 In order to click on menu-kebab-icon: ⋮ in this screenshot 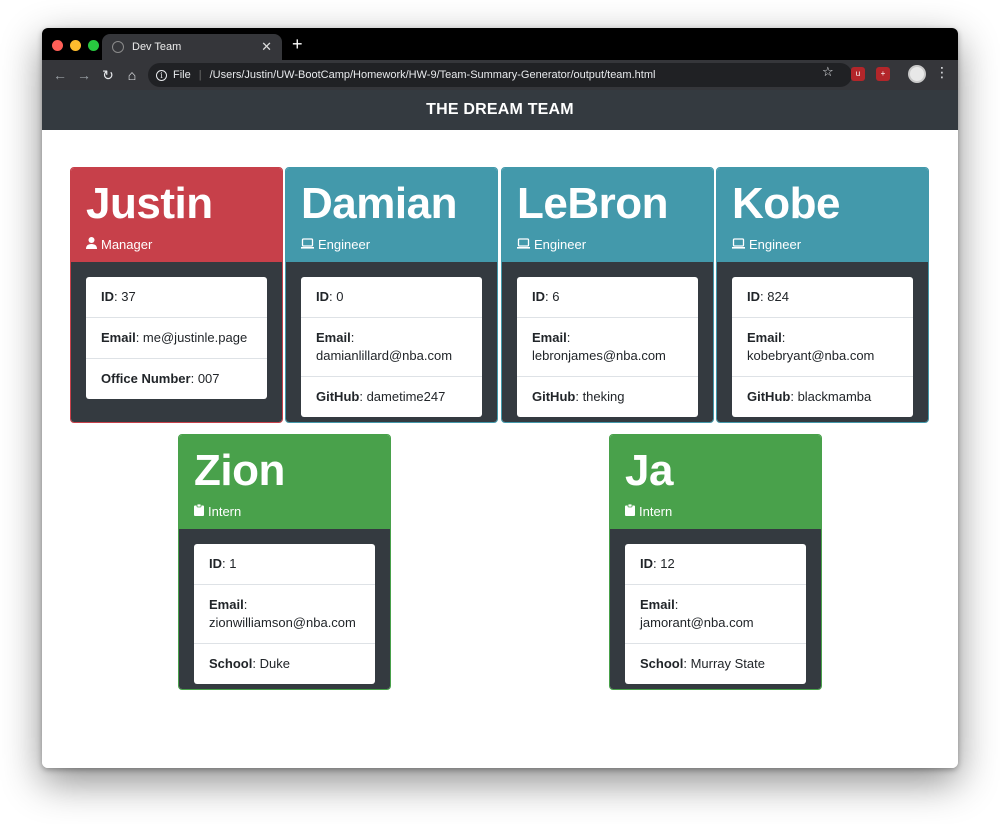, I will do `click(942, 72)`.